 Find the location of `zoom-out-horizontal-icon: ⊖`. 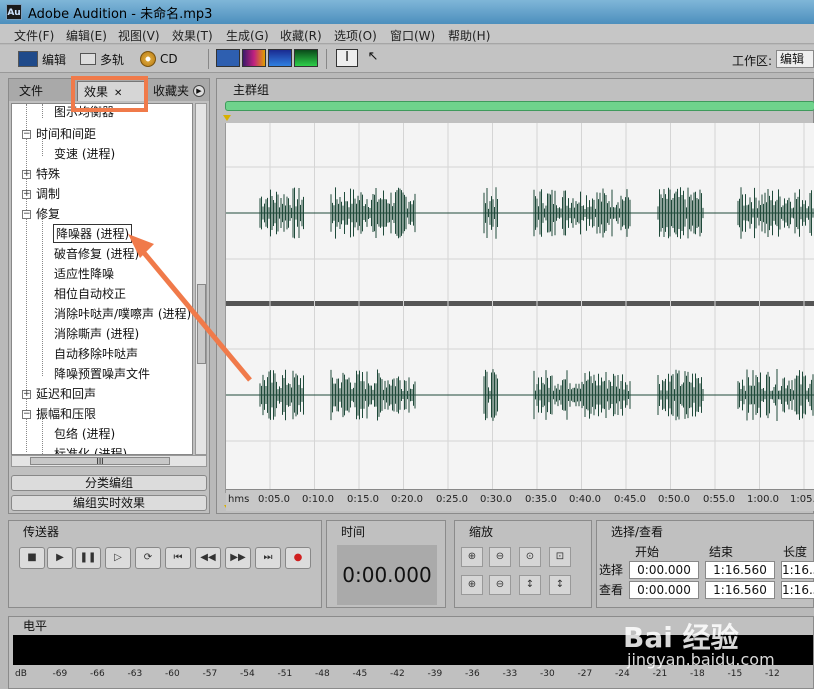

zoom-out-horizontal-icon: ⊖ is located at coordinates (500, 557).